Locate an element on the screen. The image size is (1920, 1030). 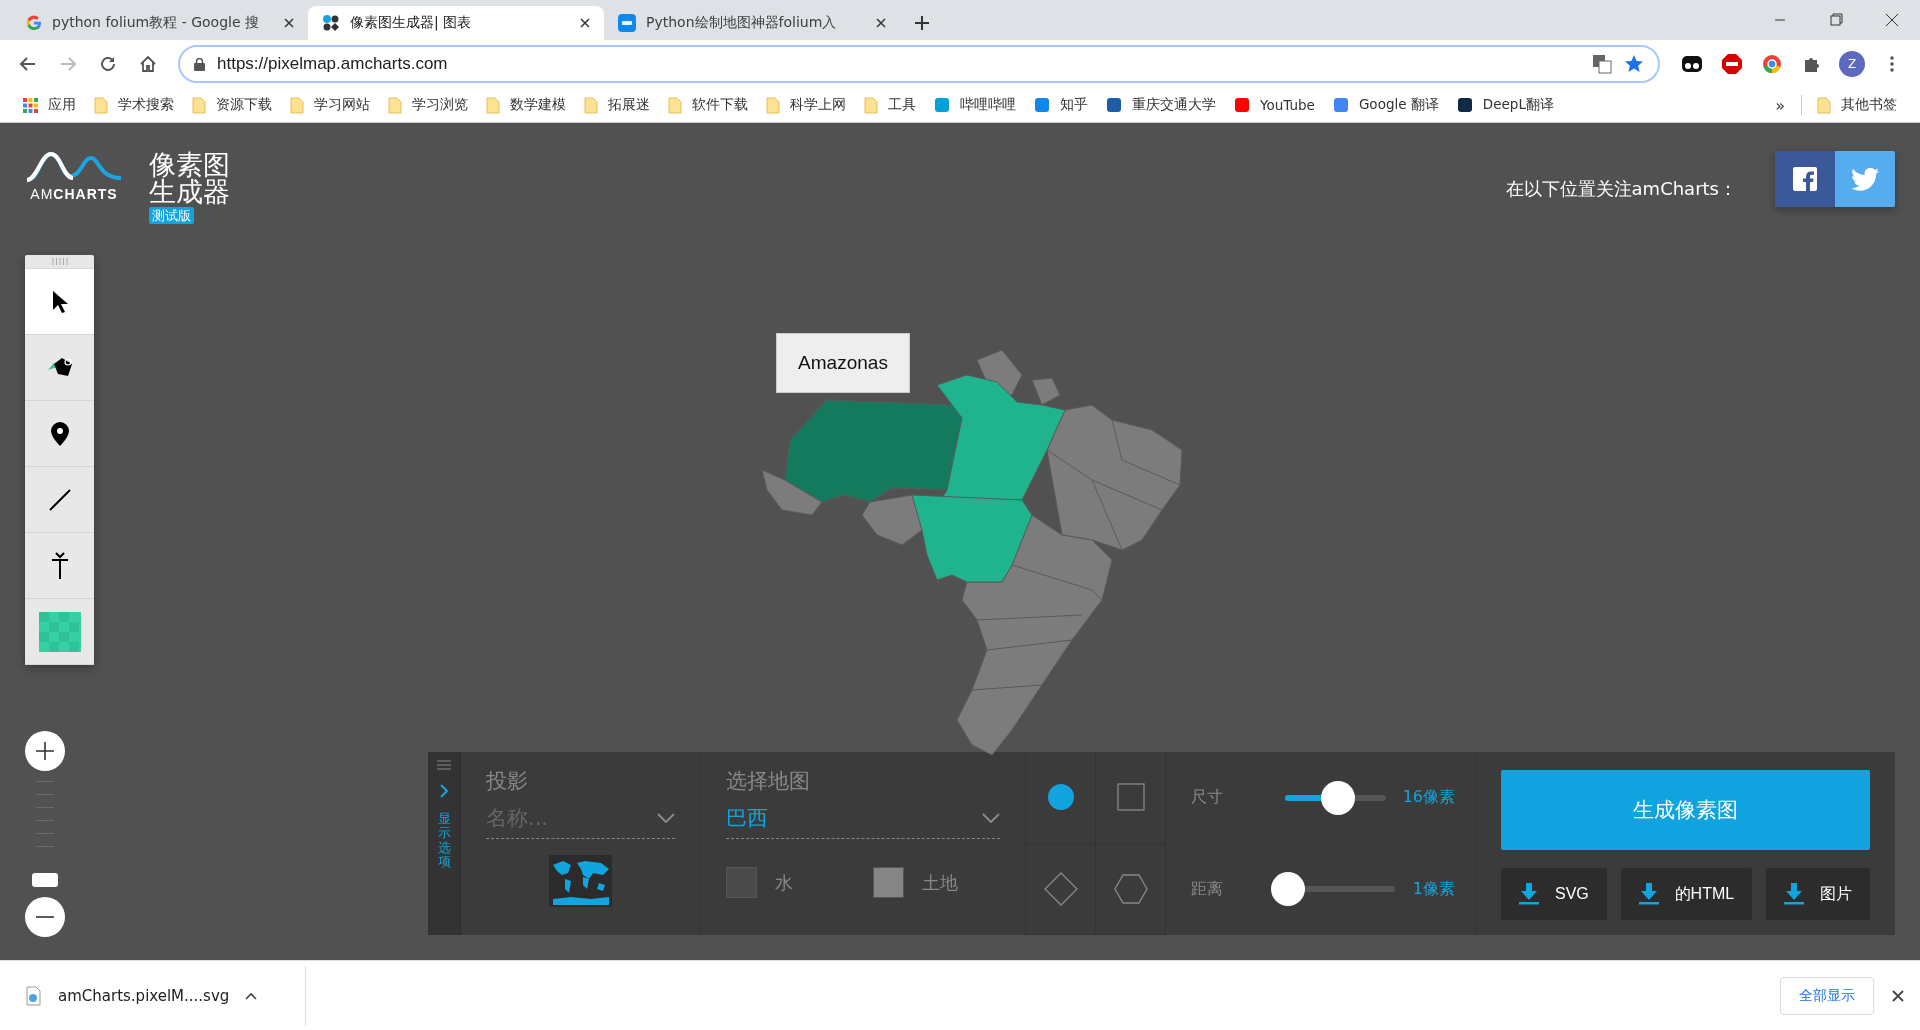
bookmark-item: 哔哩哔哩 is located at coordinates (975, 105).